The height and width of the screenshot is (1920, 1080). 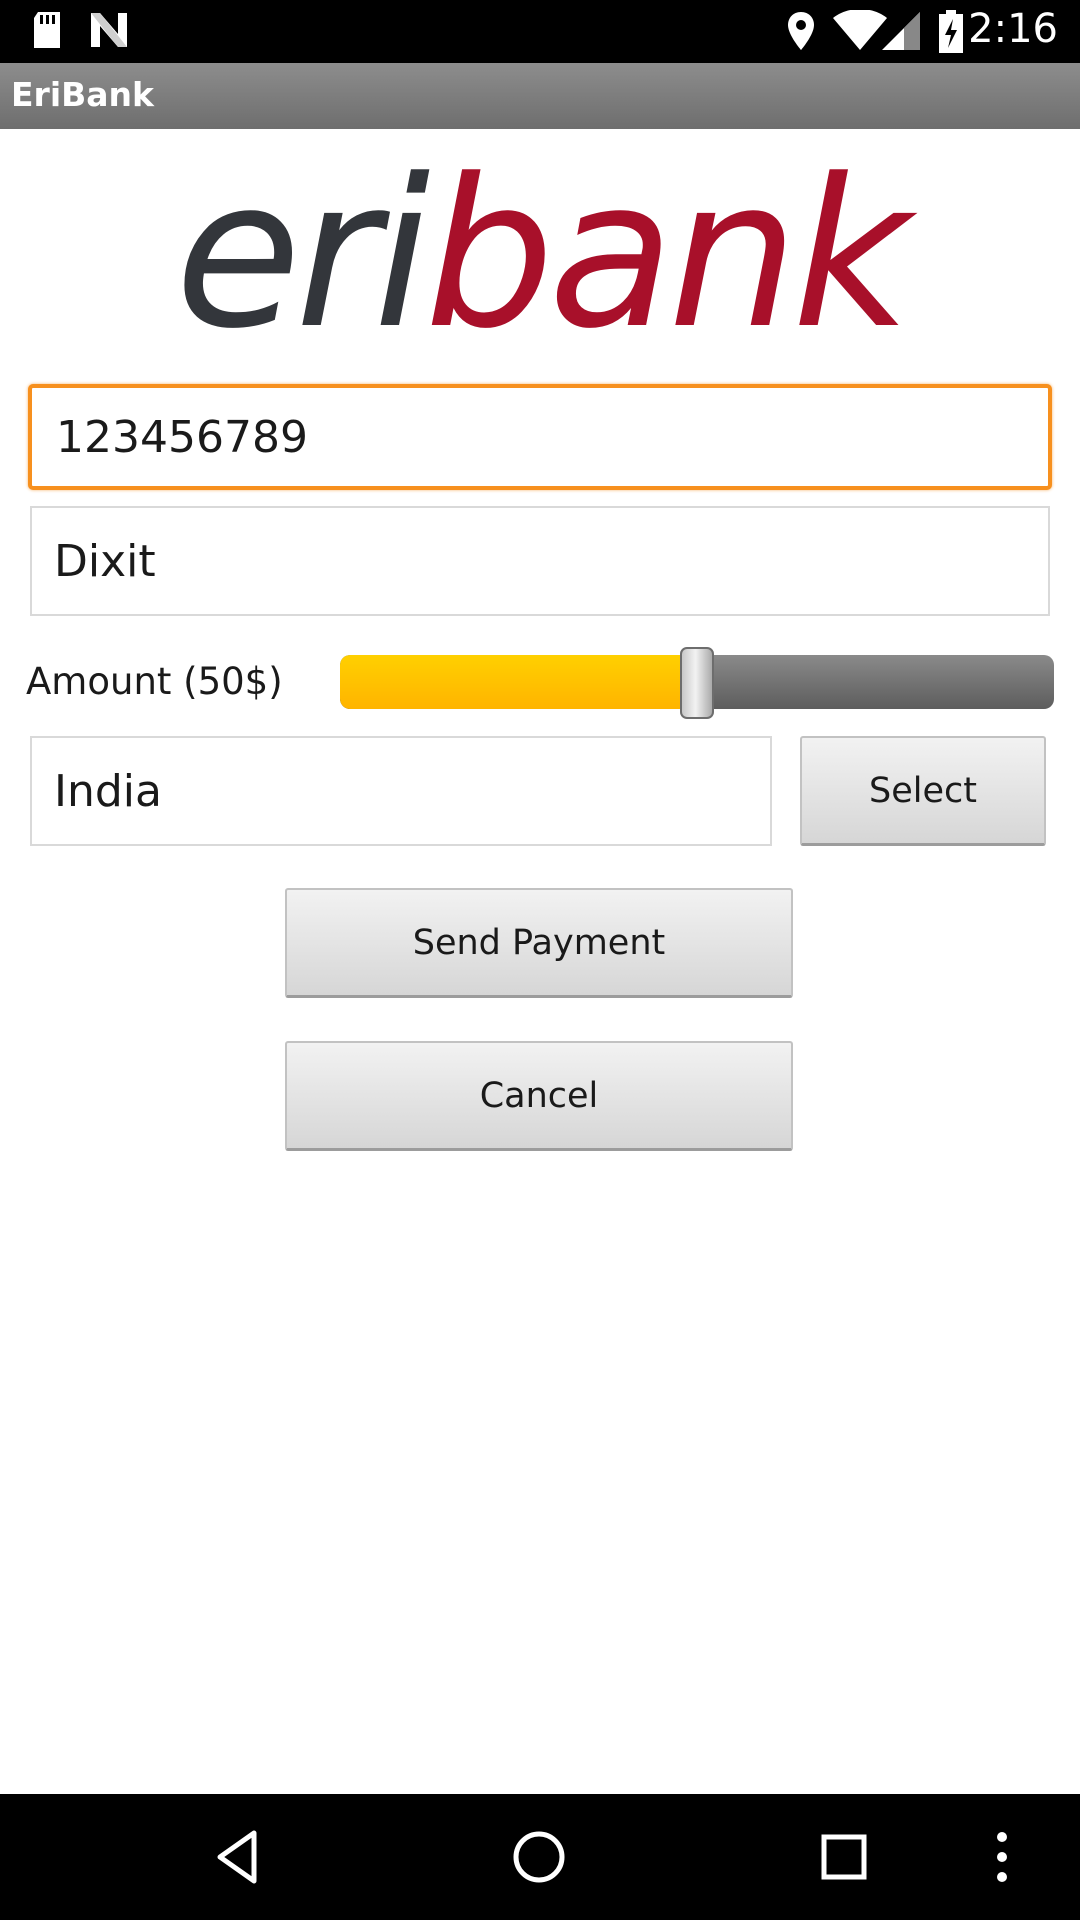 I want to click on status-clock: 2:16, so click(x=1013, y=29).